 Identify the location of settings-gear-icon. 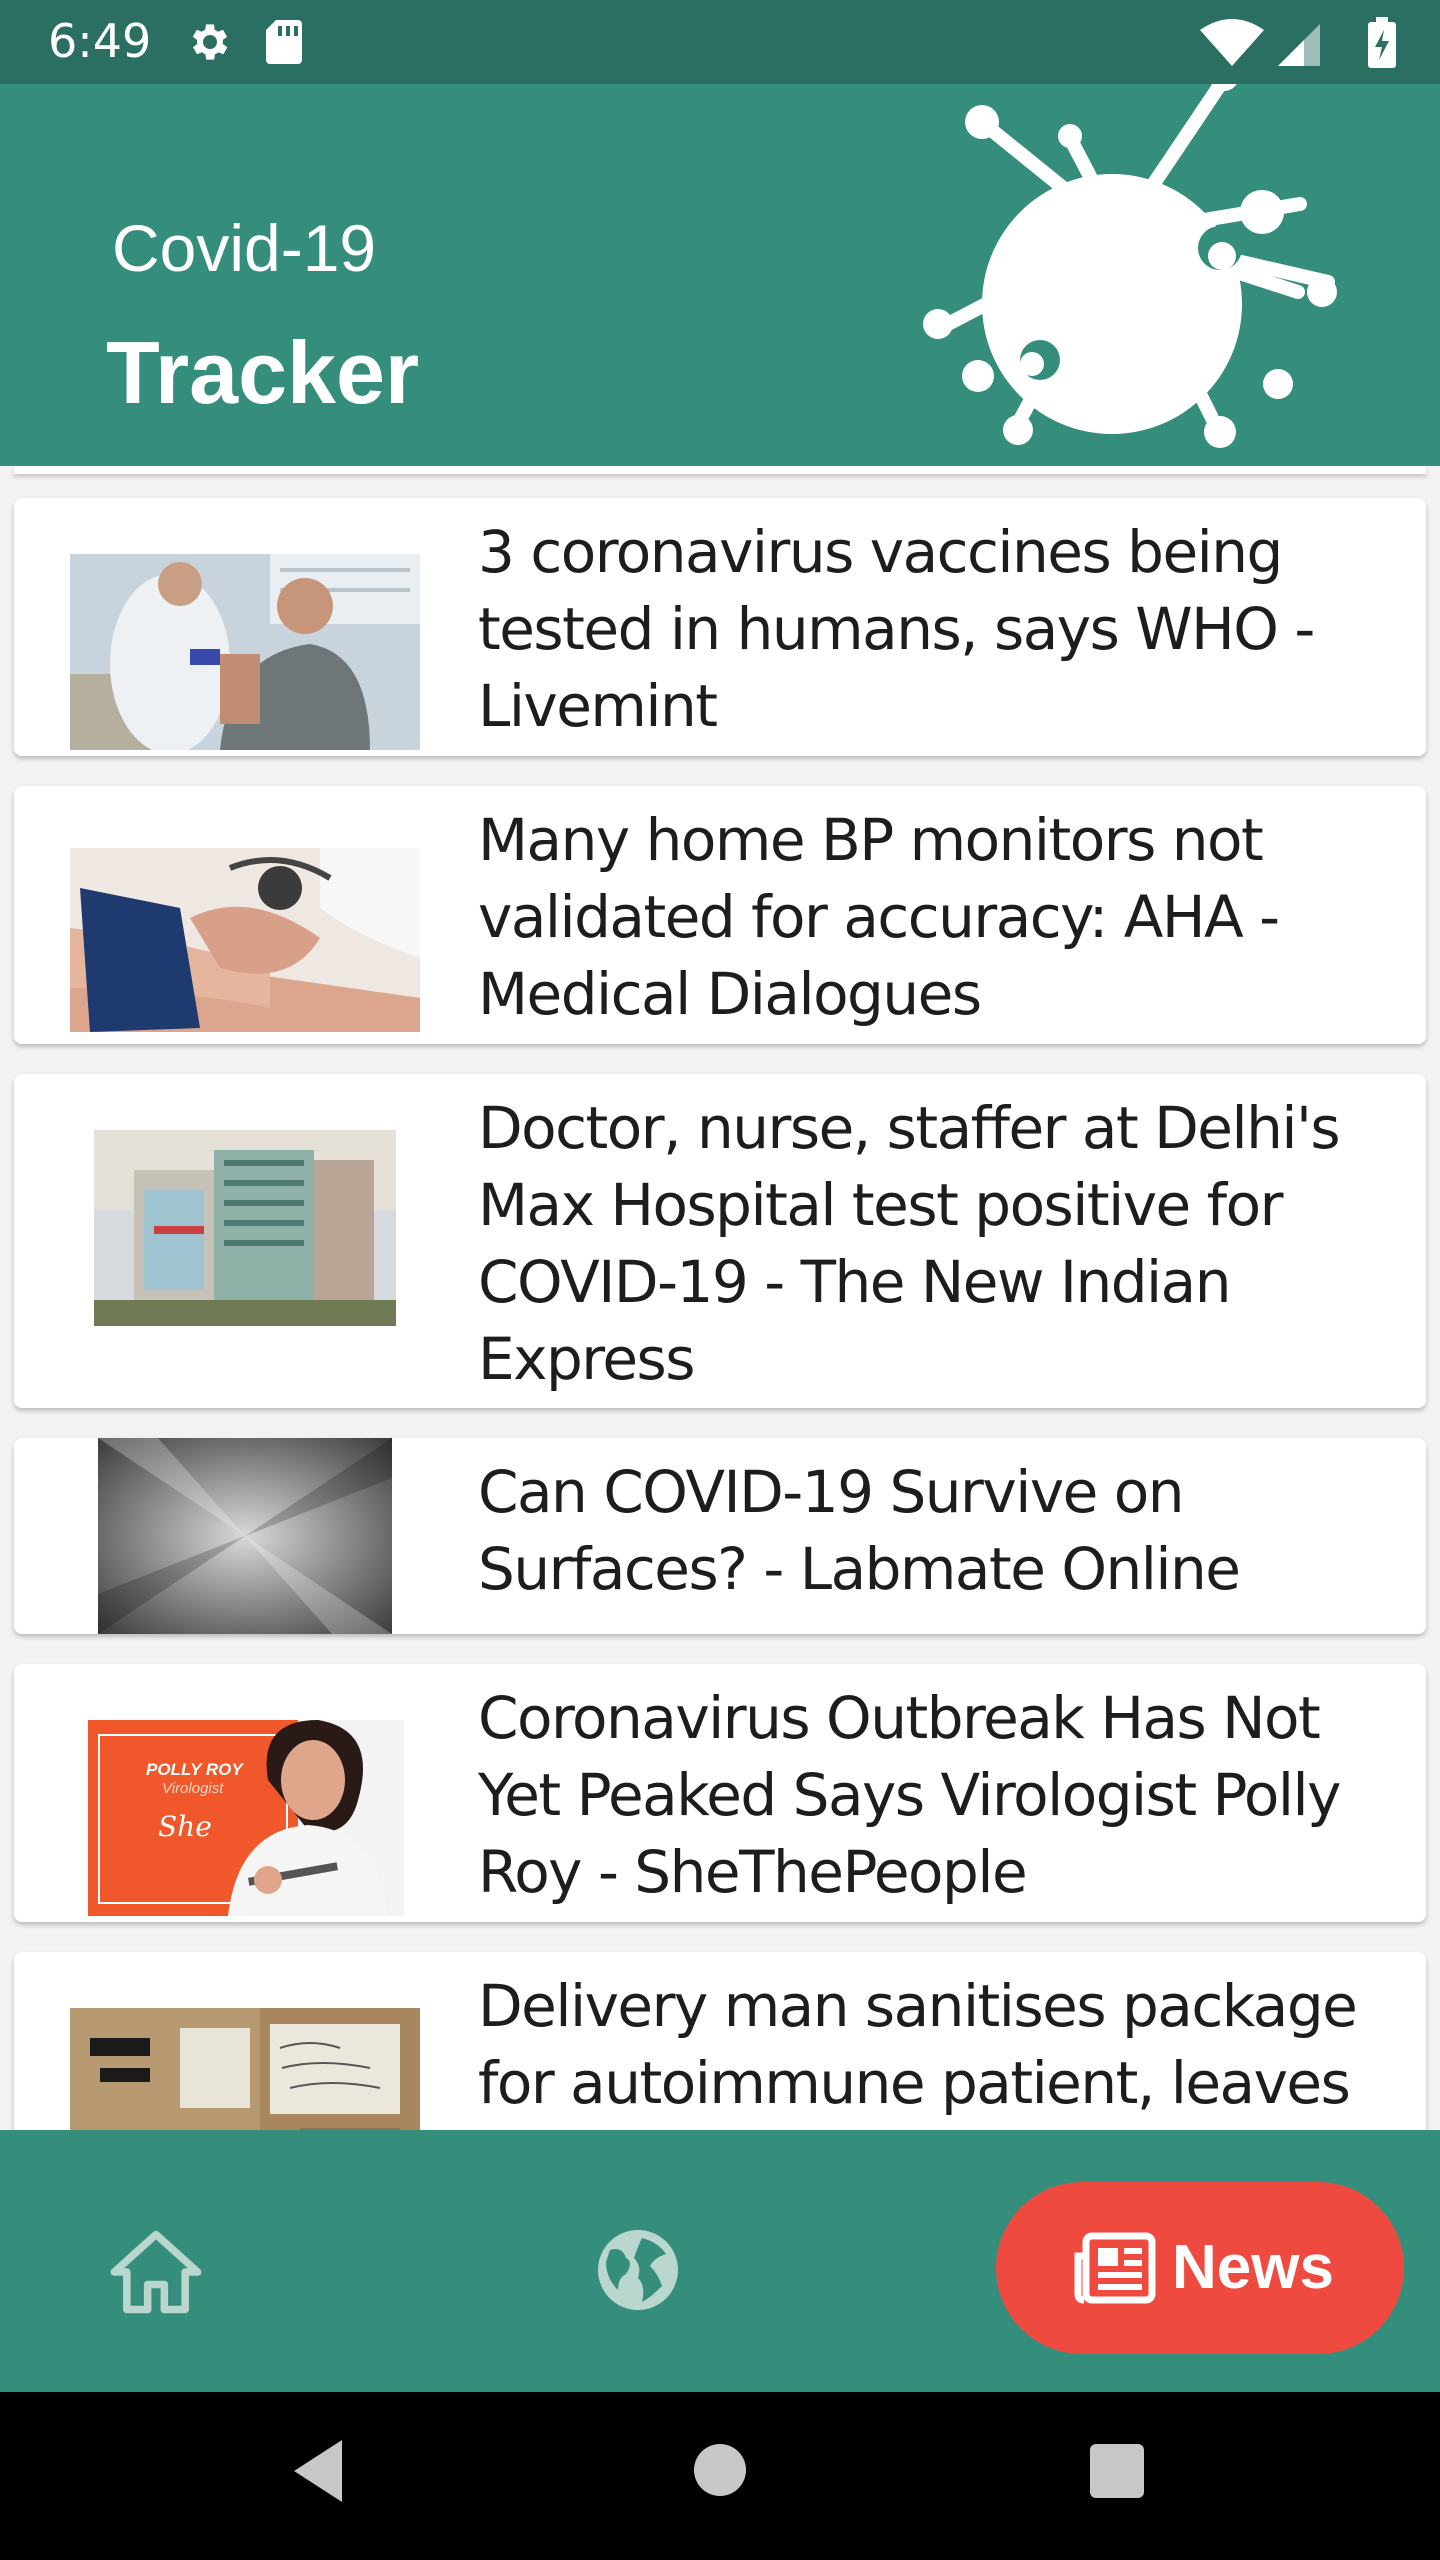
(210, 42).